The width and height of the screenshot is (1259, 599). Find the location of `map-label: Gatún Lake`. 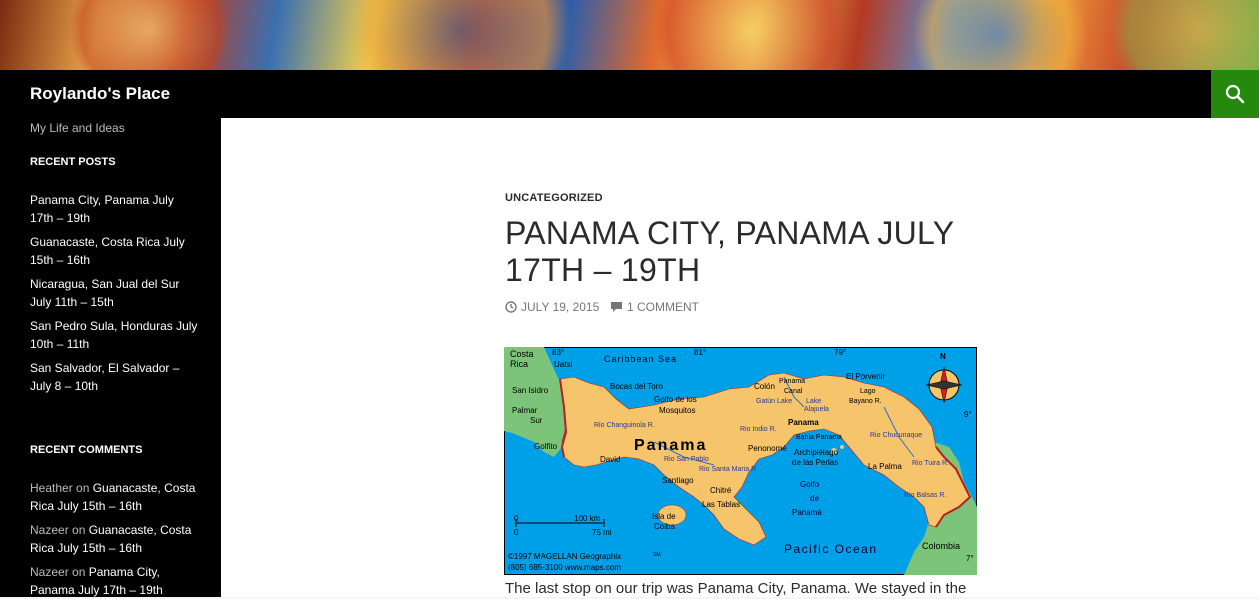

map-label: Gatún Lake is located at coordinates (774, 401).